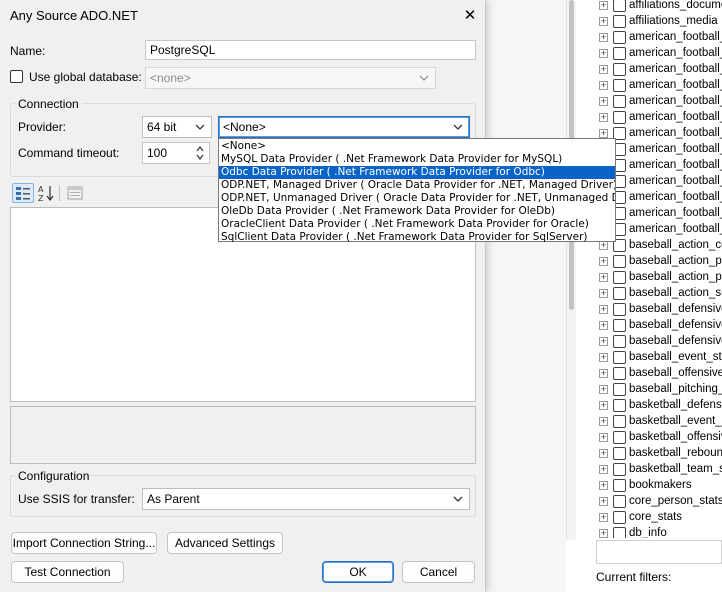  What do you see at coordinates (675, 101) in the screenshot?
I see `tree-item-label: american_football_e` at bounding box center [675, 101].